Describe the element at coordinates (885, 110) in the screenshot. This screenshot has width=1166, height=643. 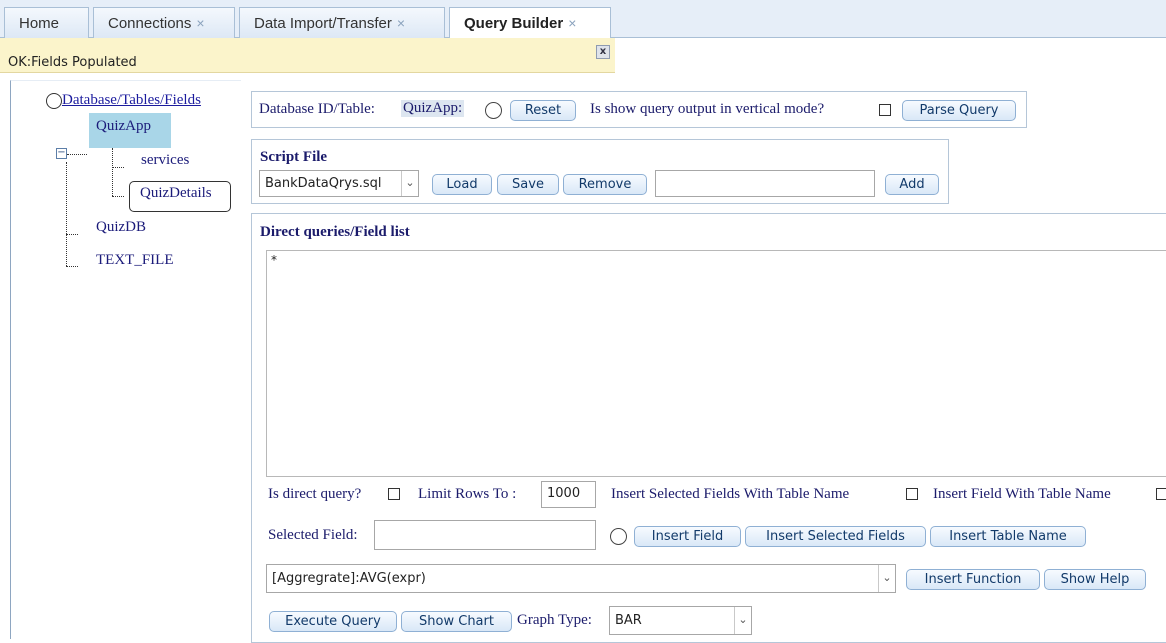
I see `vertical-mode-checkbox` at that location.